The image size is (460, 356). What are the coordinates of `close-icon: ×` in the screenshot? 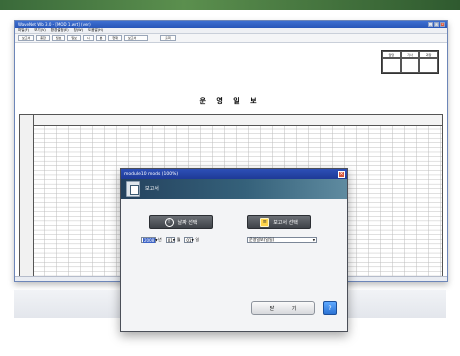 It's located at (442, 24).